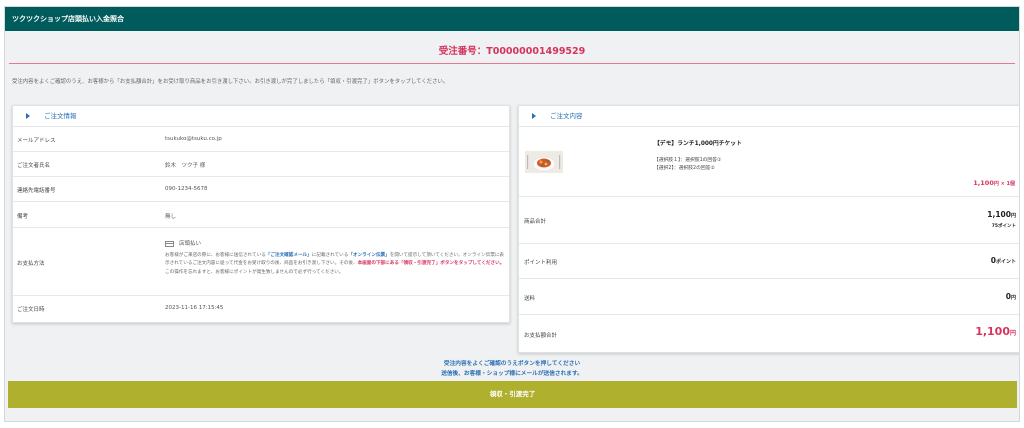 Image resolution: width=1024 pixels, height=428 pixels. What do you see at coordinates (512, 51) in the screenshot?
I see `order-number: 受注番号：T00000001499529` at bounding box center [512, 51].